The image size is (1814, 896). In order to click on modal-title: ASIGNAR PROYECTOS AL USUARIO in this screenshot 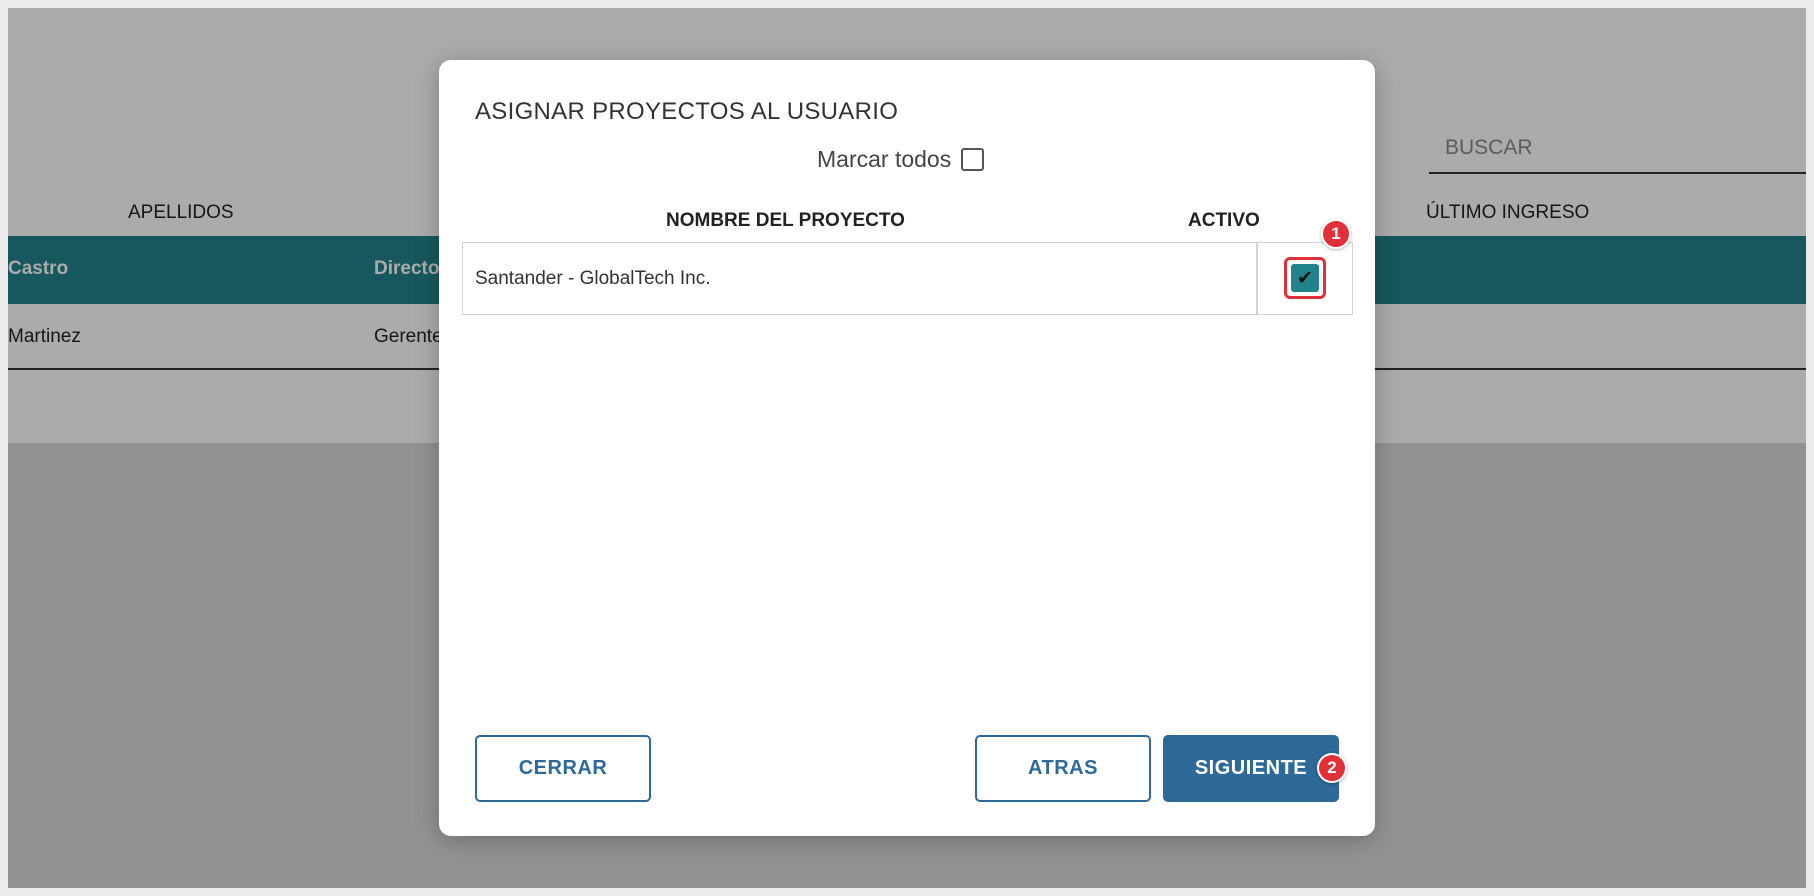, I will do `click(687, 111)`.